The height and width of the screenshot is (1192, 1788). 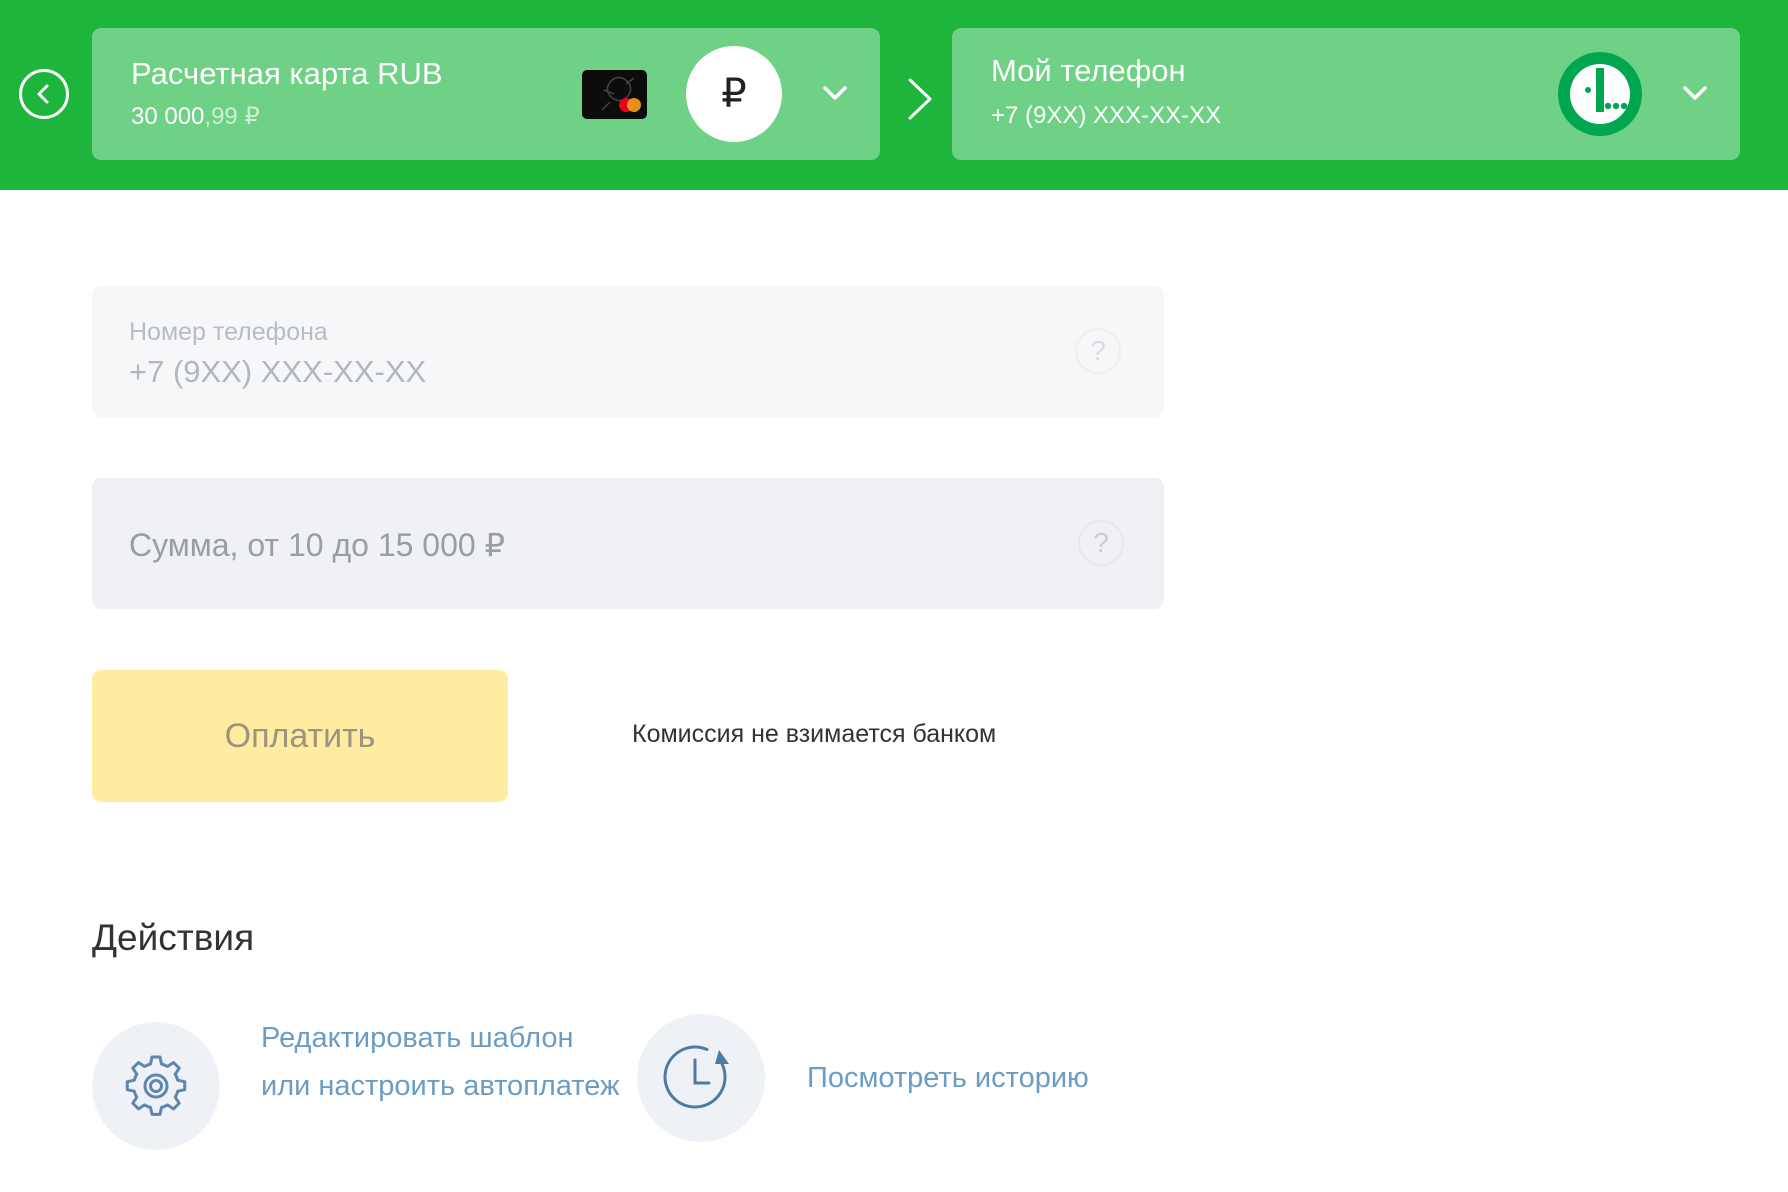 What do you see at coordinates (317, 545) in the screenshot?
I see `amount-field-placeholder: Сумма, от 10 до 15 000 ₽` at bounding box center [317, 545].